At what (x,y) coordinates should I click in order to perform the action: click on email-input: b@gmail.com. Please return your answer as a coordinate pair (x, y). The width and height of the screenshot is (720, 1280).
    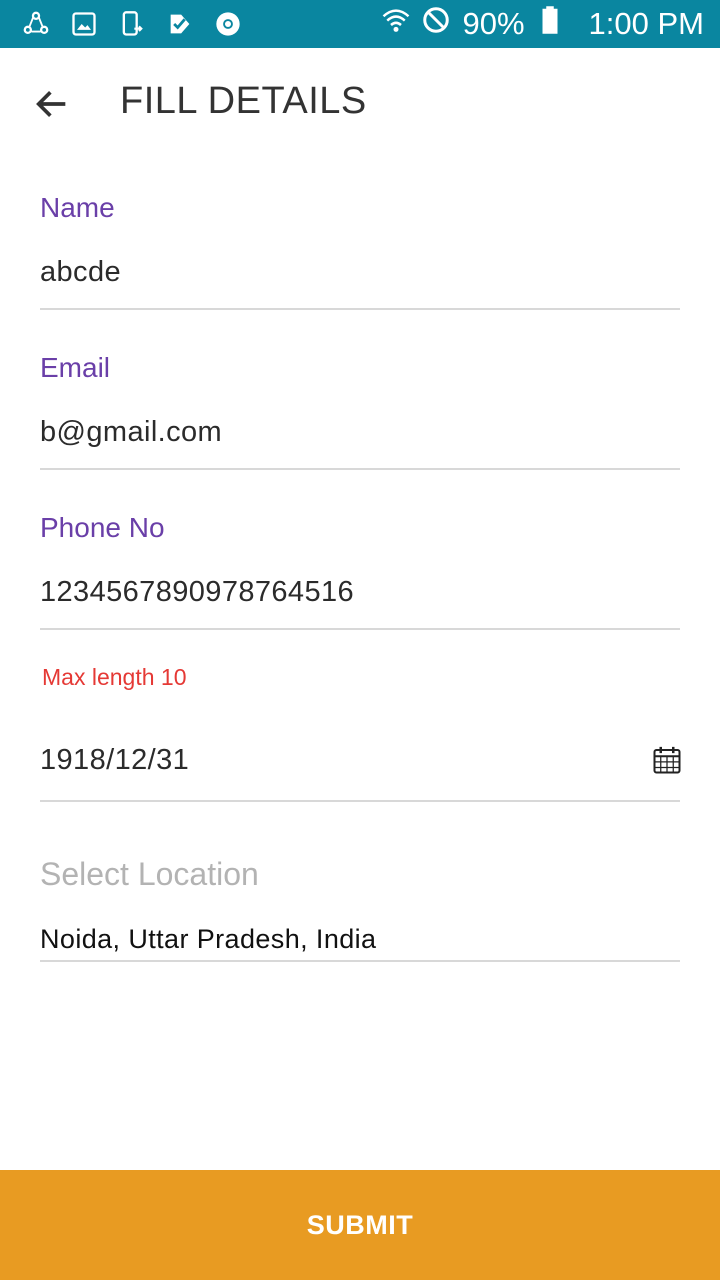
    Looking at the image, I should click on (360, 432).